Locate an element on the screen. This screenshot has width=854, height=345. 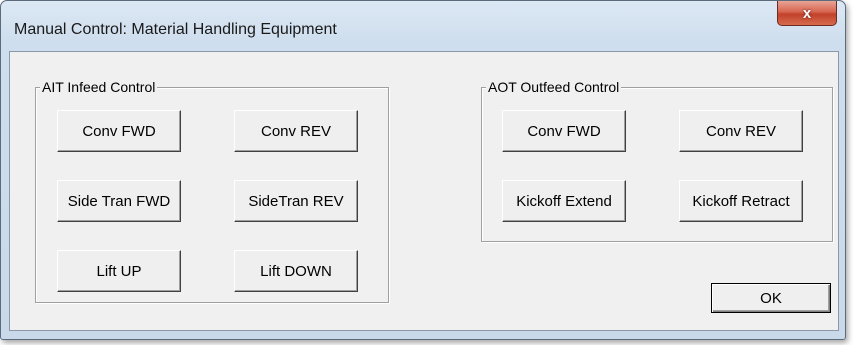
infeed-lift-up-button: Lift UP is located at coordinates (119, 271).